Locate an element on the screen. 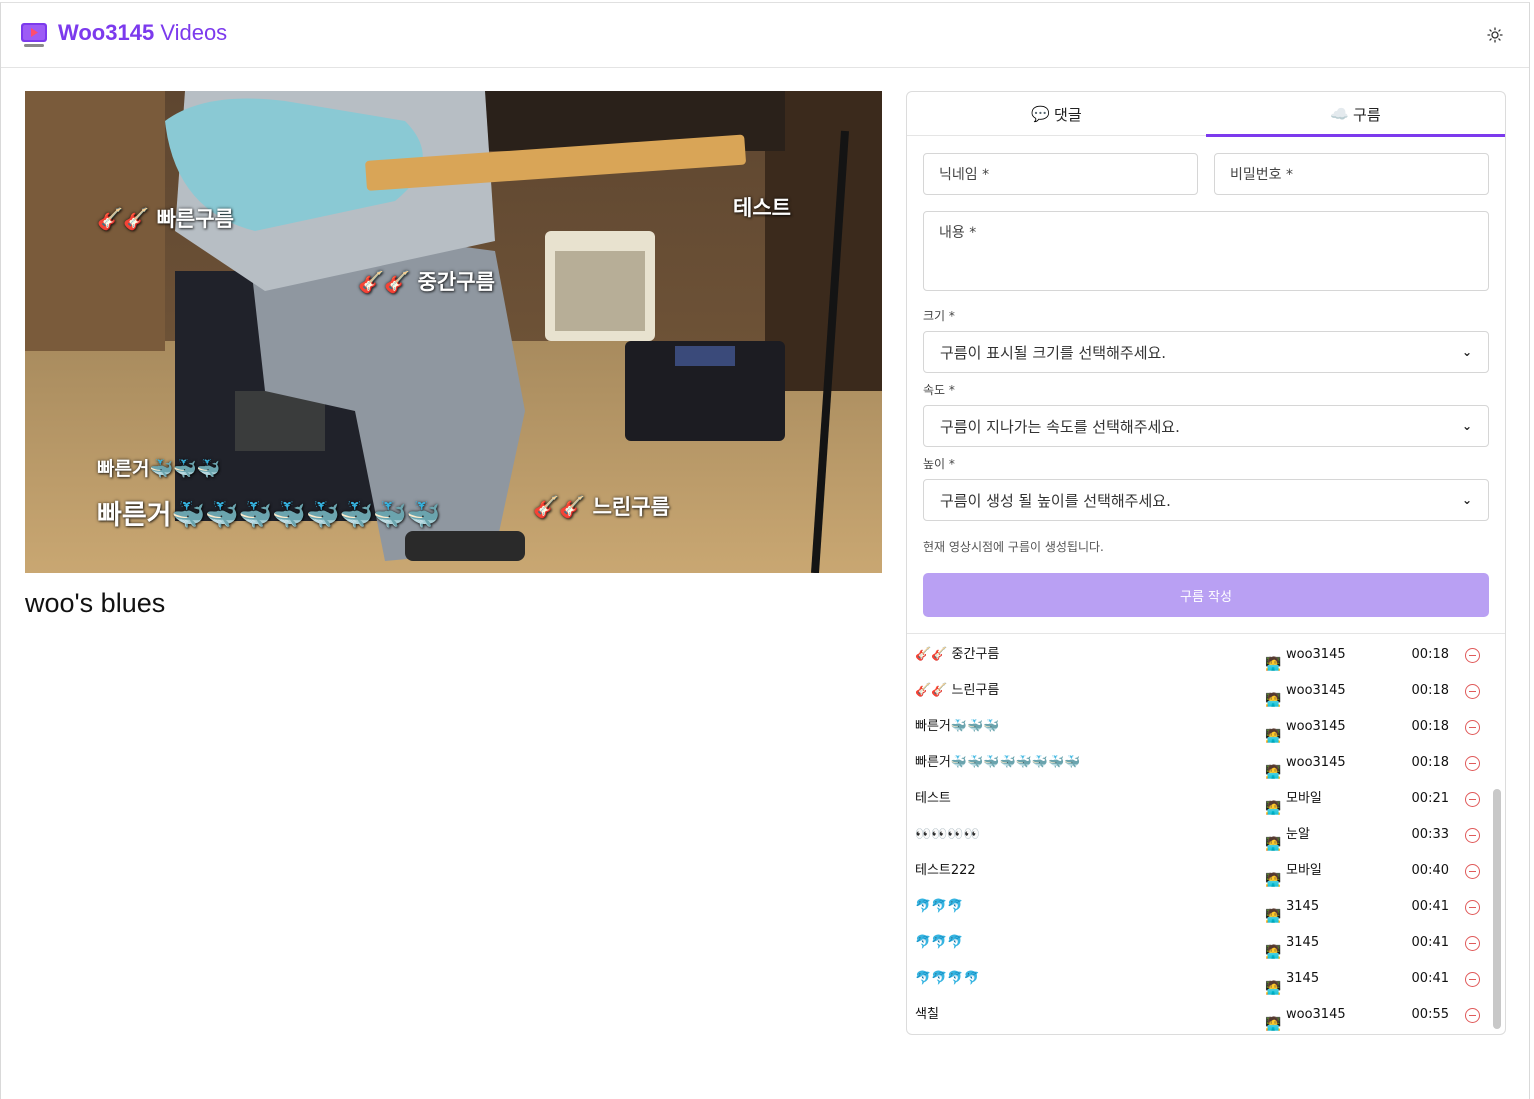 The image size is (1534, 1099). submit-cloud-button: 구름 작성 is located at coordinates (1206, 595).